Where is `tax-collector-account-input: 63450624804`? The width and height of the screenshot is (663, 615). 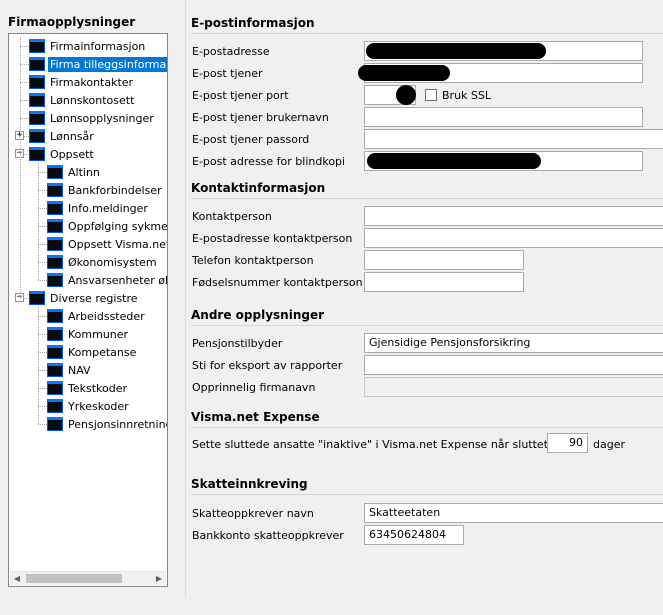
tax-collector-account-input: 63450624804 is located at coordinates (414, 535).